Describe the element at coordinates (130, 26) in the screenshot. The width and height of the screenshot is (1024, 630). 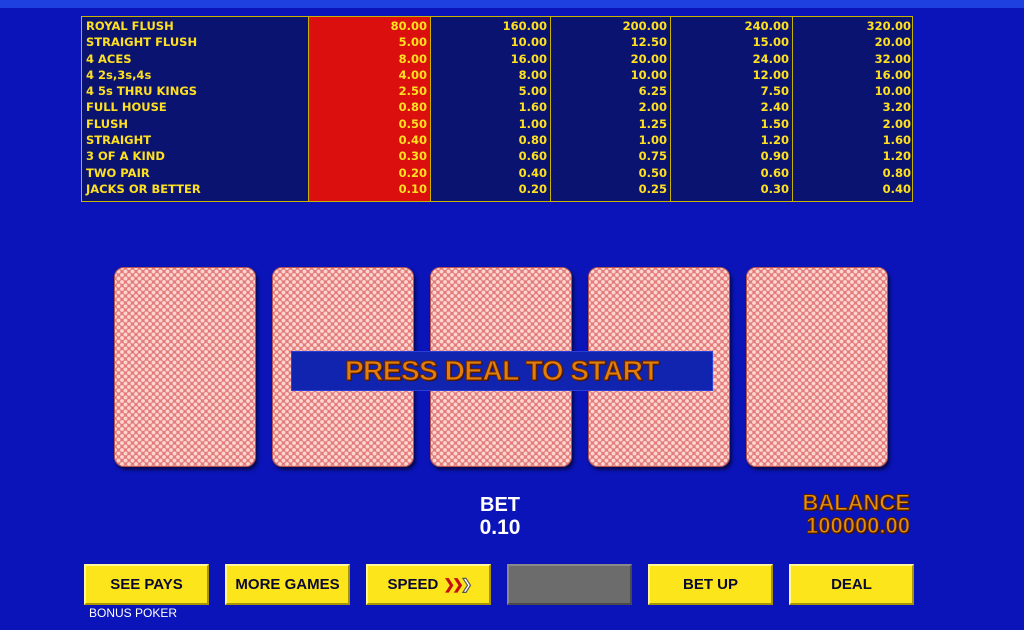
I see `paytable-hand-name: ROYAL FLUSH` at that location.